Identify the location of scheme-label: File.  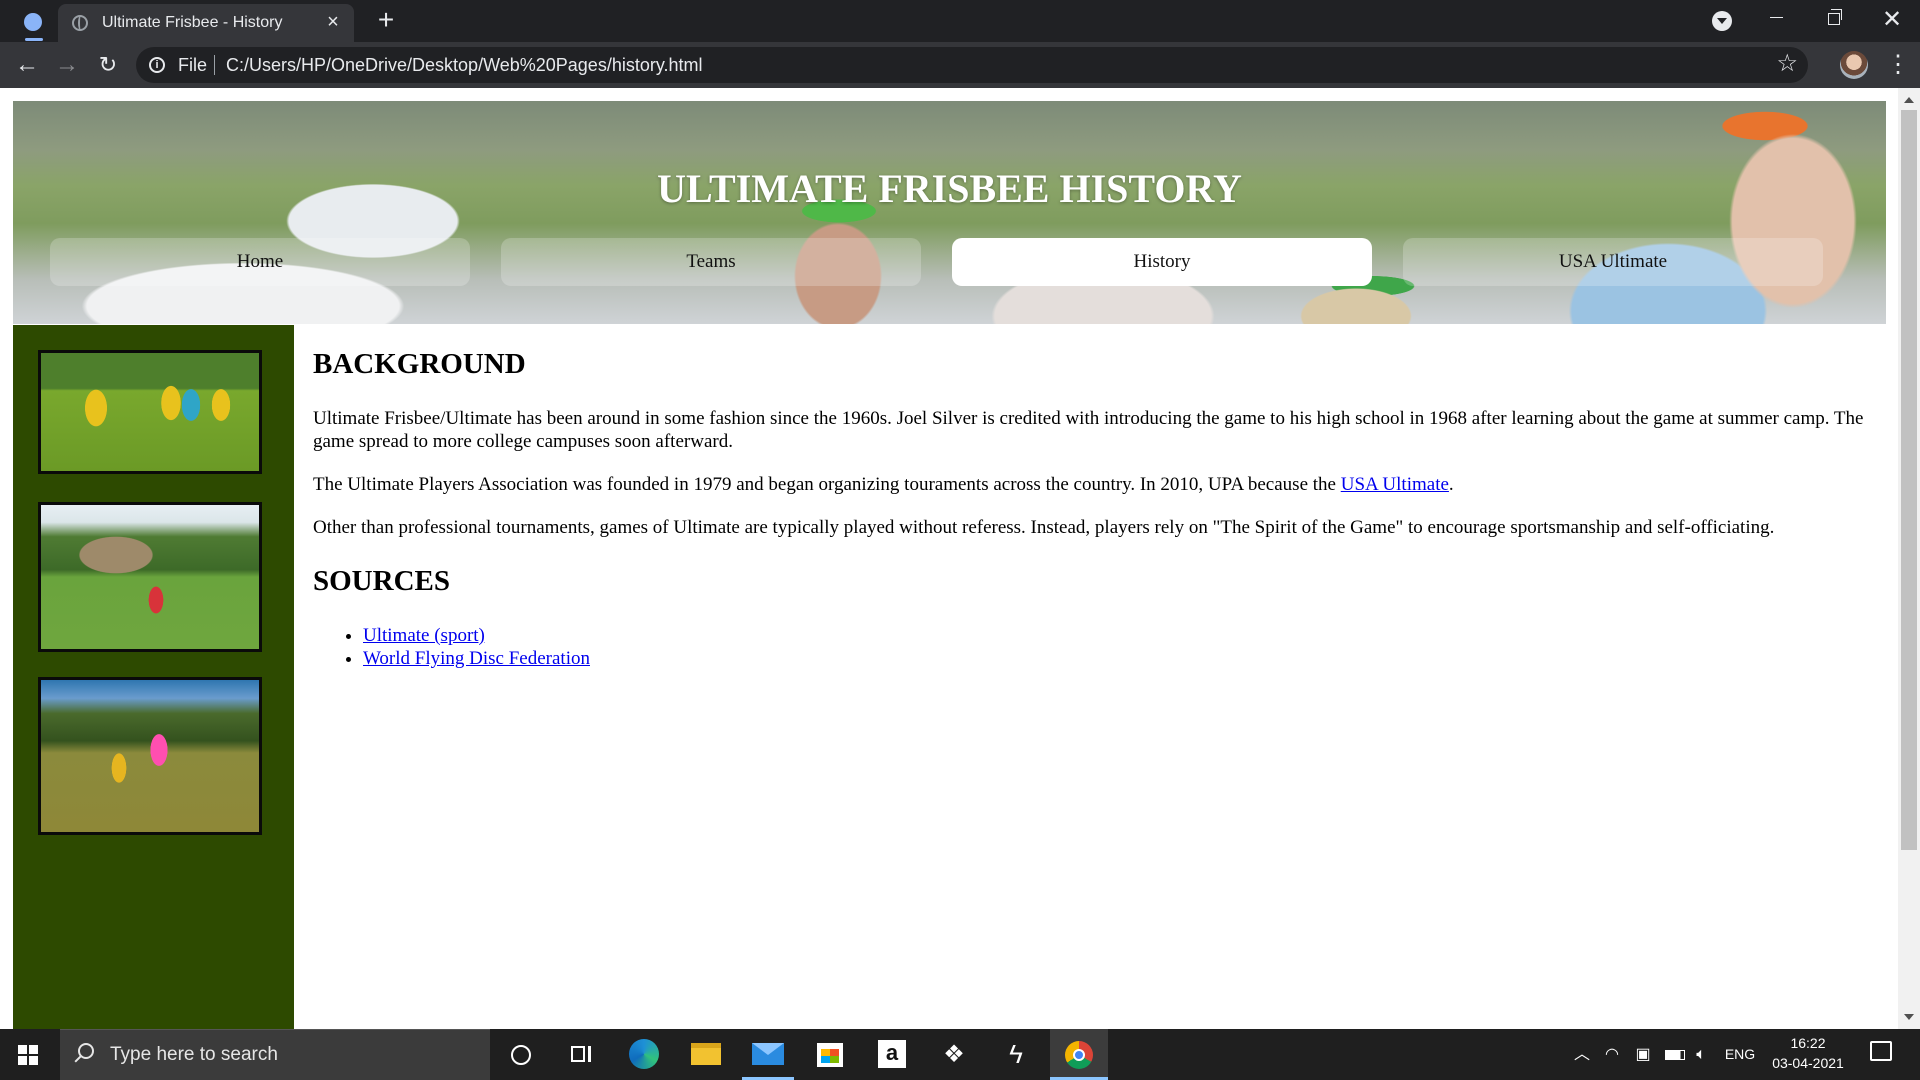
(193, 65).